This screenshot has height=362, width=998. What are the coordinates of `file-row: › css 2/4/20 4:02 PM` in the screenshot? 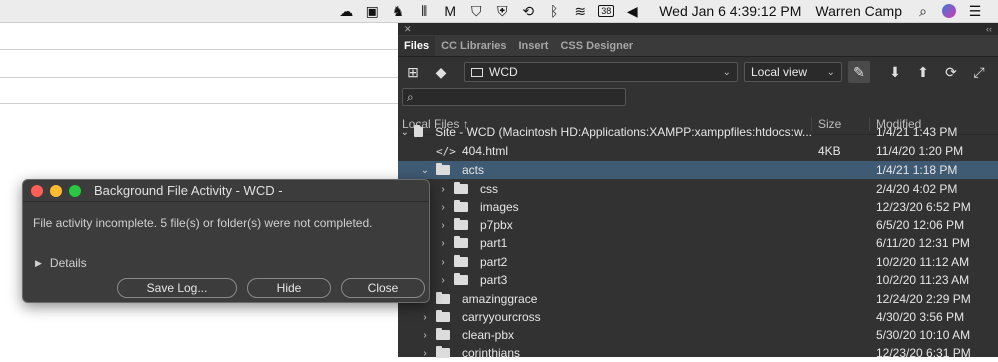 It's located at (698, 189).